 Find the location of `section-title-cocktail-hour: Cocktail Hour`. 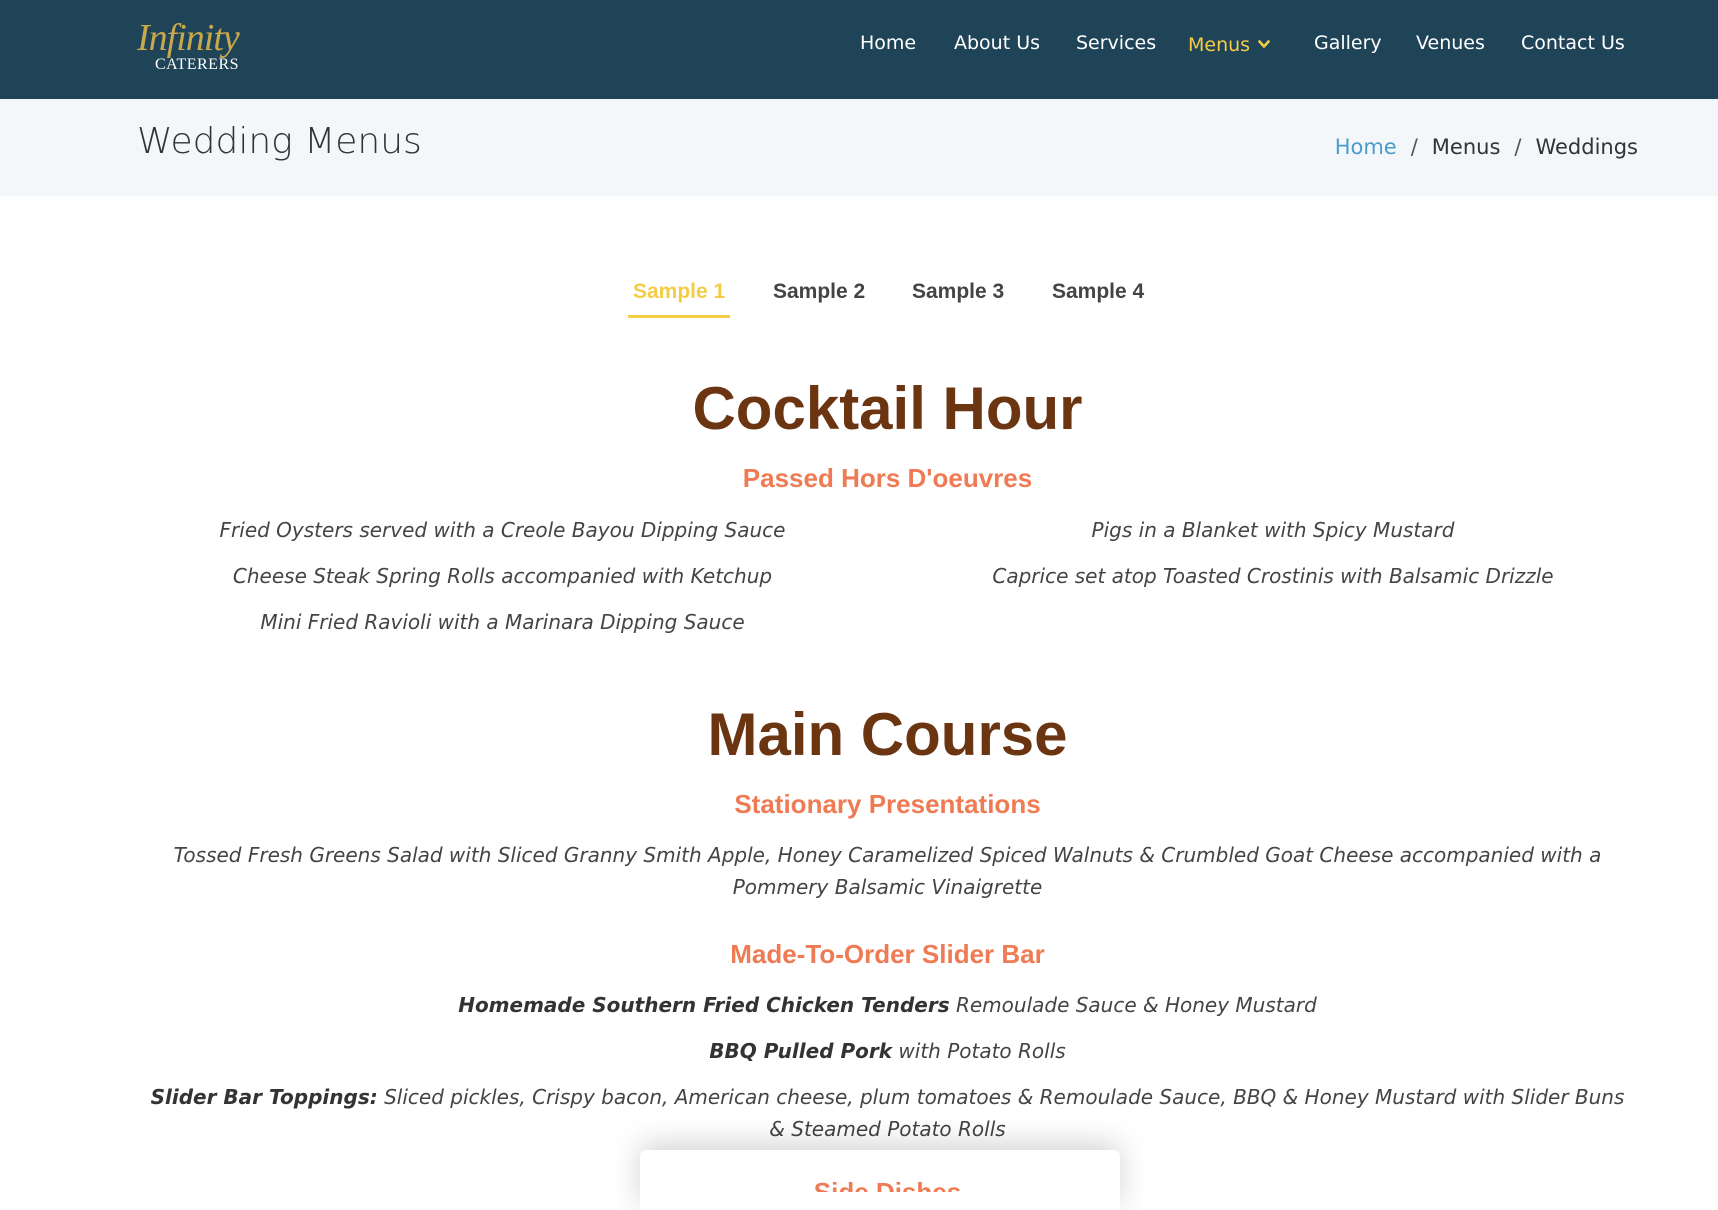

section-title-cocktail-hour: Cocktail Hour is located at coordinates (887, 408).